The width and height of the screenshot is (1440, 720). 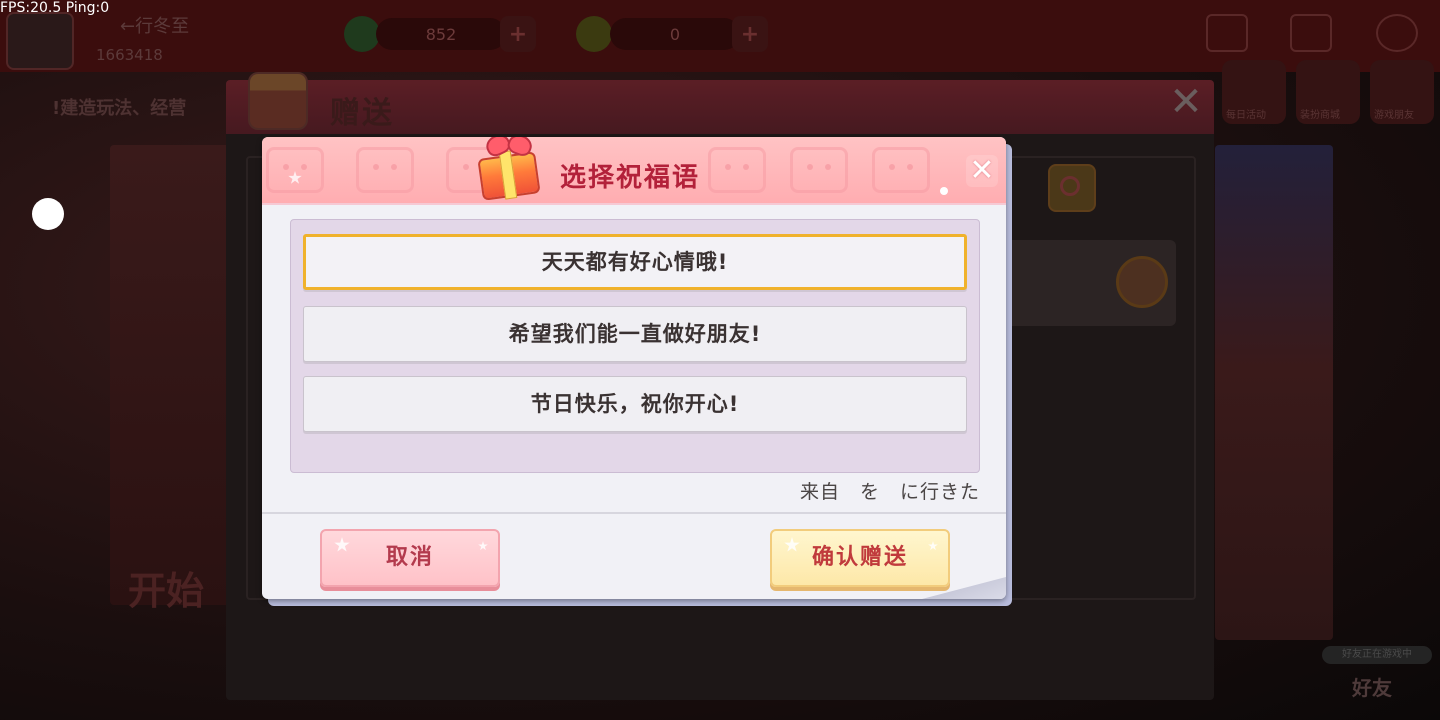 I want to click on gift-icon, so click(x=278, y=101).